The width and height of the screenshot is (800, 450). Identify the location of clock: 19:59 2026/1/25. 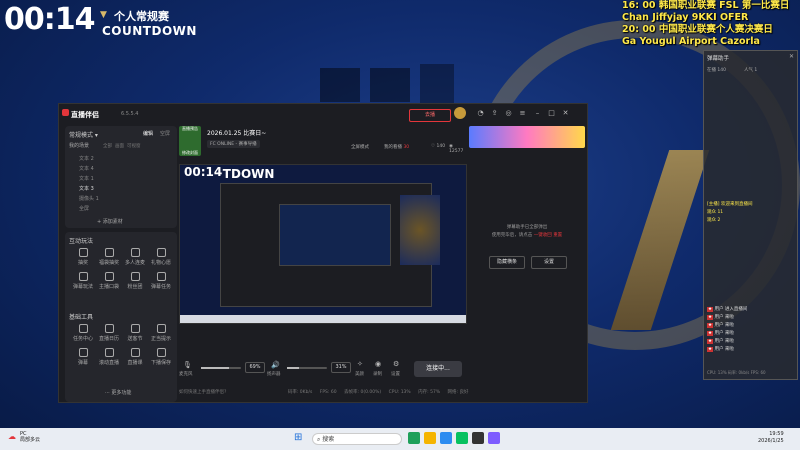
(771, 438).